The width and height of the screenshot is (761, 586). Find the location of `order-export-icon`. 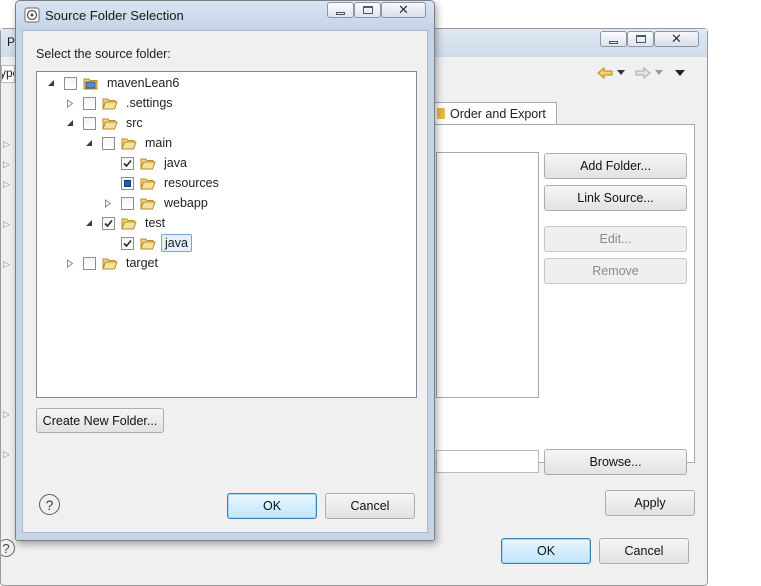

order-export-icon is located at coordinates (441, 113).